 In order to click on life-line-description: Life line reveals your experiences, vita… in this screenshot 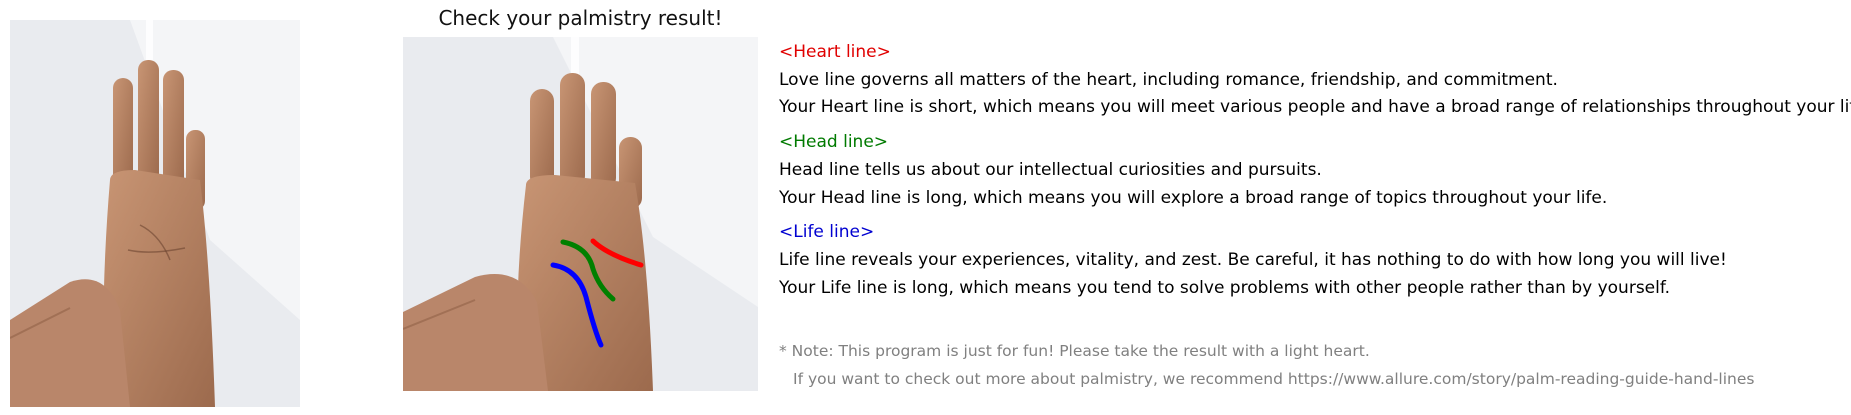, I will do `click(1253, 260)`.